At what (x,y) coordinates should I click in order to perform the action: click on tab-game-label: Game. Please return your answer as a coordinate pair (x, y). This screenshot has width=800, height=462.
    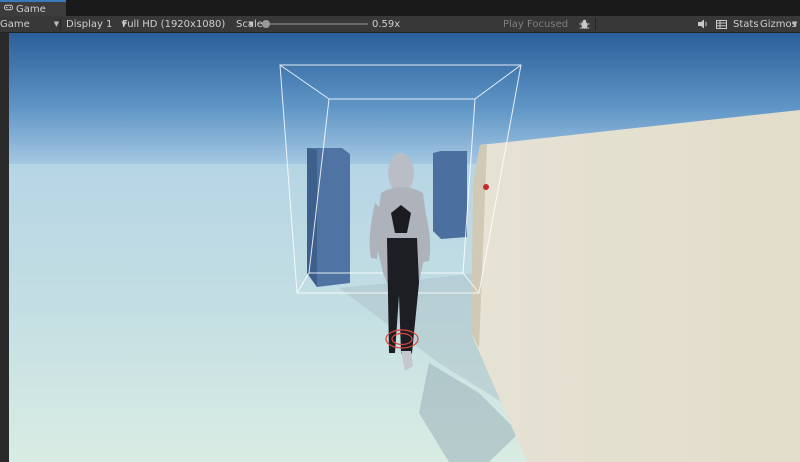
    Looking at the image, I should click on (31, 9).